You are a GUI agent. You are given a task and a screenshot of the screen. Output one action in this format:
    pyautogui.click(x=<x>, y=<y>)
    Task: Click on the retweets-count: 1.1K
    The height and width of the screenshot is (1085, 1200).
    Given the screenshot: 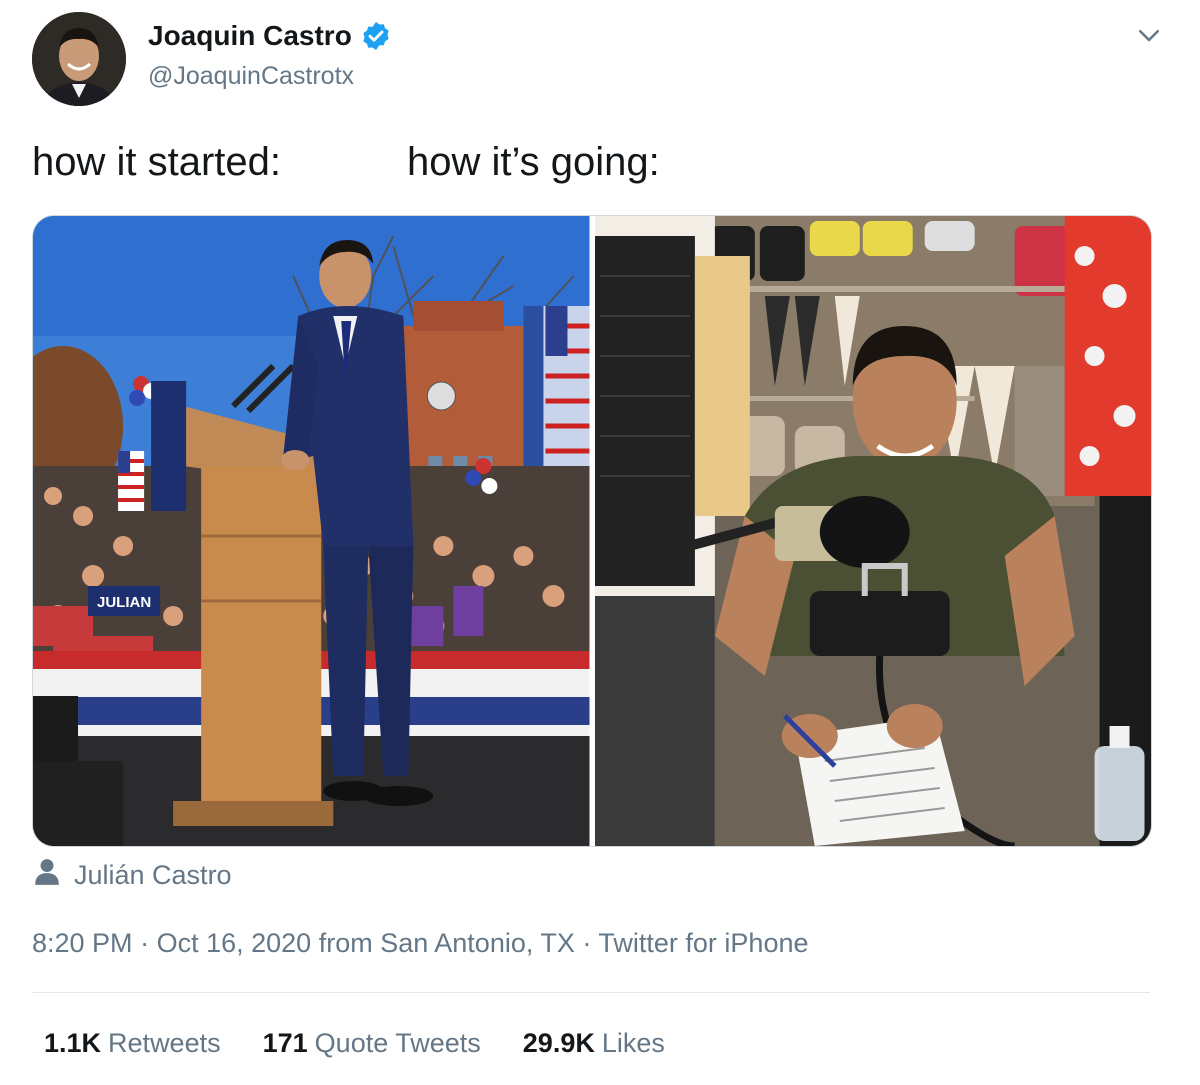 What is the action you would take?
    pyautogui.click(x=73, y=1043)
    